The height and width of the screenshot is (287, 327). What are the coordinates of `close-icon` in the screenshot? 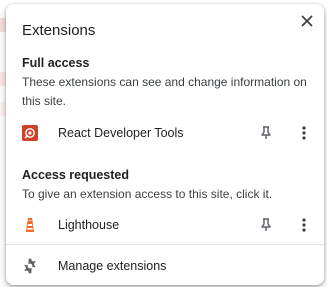 It's located at (307, 21).